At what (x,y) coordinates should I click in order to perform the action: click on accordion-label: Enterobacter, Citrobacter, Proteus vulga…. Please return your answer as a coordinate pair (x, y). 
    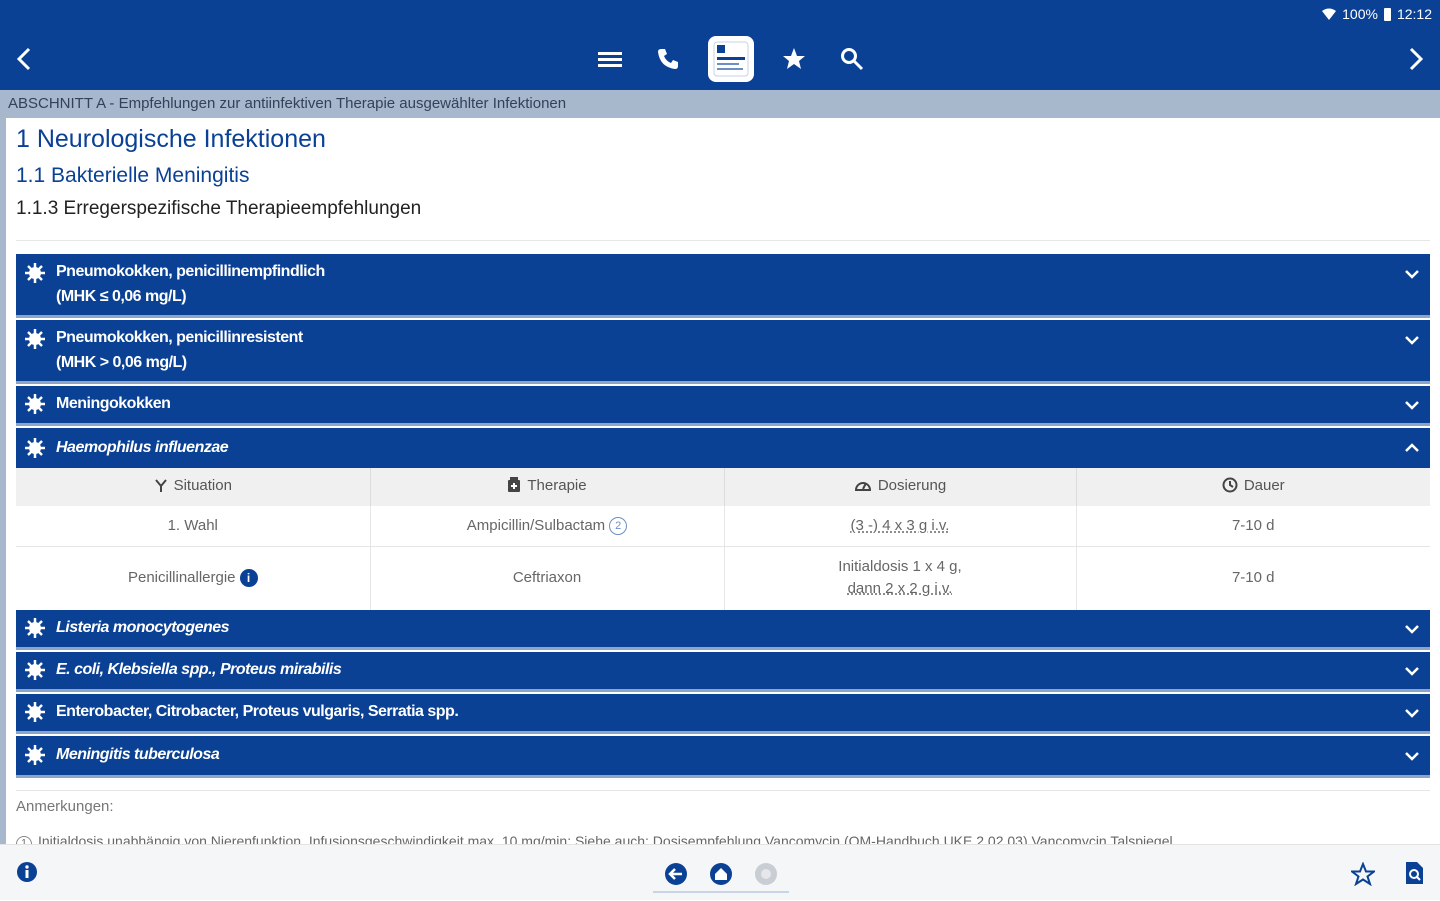
    Looking at the image, I should click on (257, 711).